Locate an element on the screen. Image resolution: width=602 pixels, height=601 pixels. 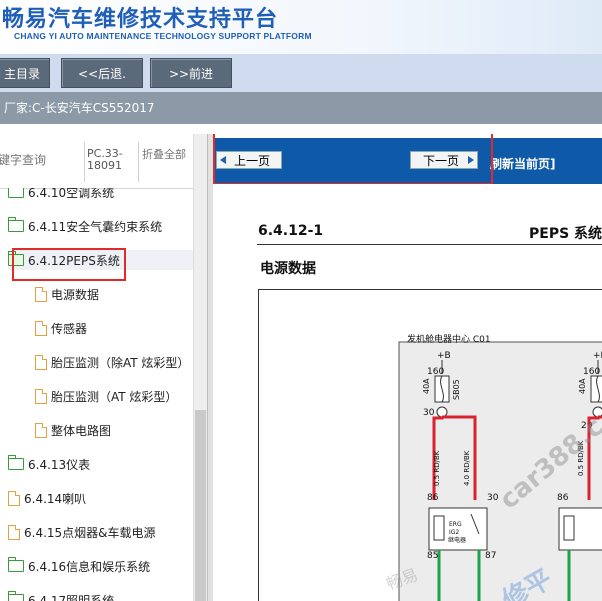
tree-item-label: 6.4.15点烟器&车载电源 is located at coordinates (90, 532).